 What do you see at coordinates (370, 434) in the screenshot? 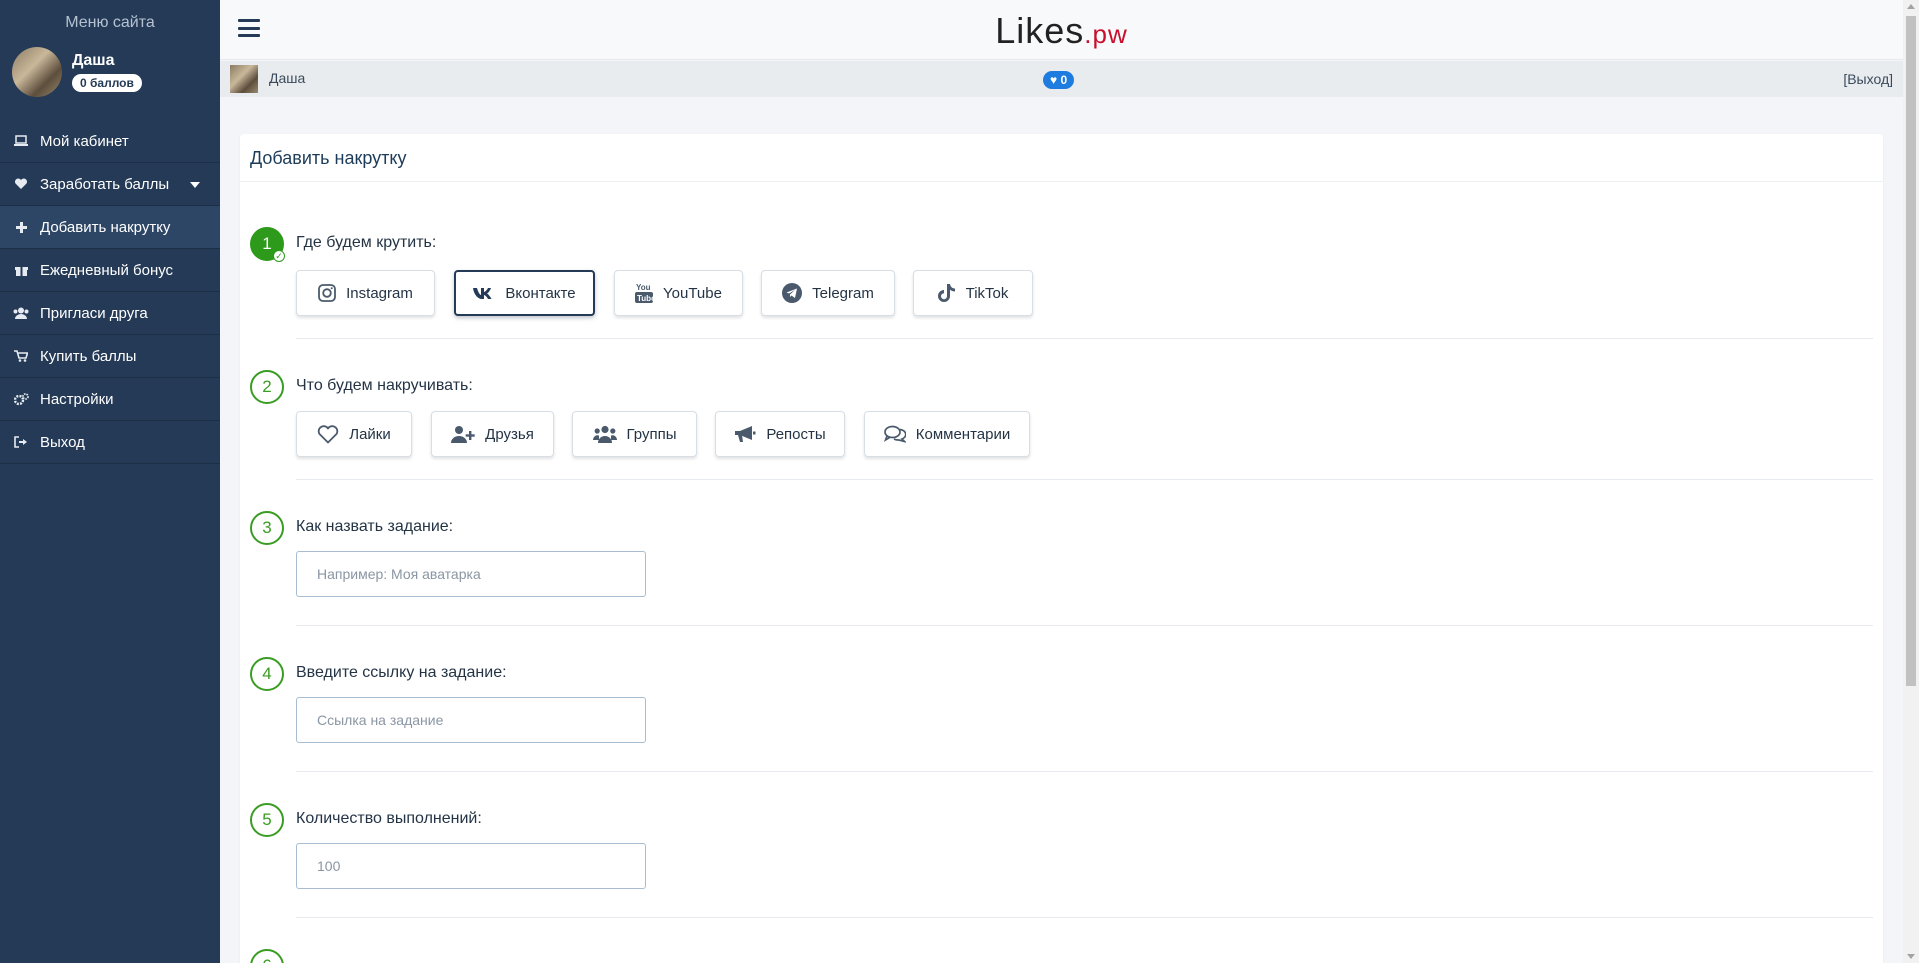
I see `button-label: Лайки` at bounding box center [370, 434].